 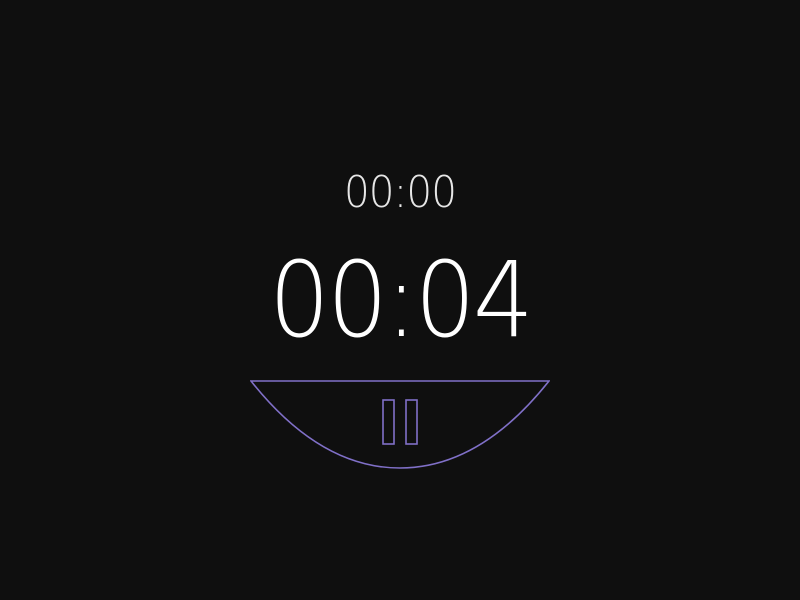 I want to click on lap-time-display: 00:00, so click(x=400, y=192).